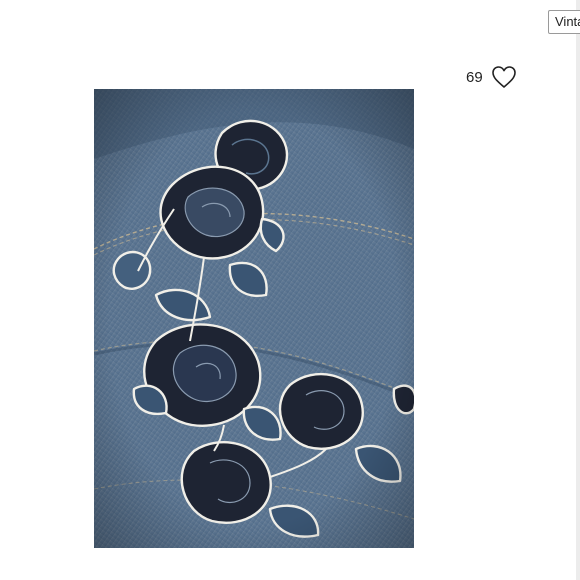 The height and width of the screenshot is (580, 580). I want to click on heart-icon, so click(504, 77).